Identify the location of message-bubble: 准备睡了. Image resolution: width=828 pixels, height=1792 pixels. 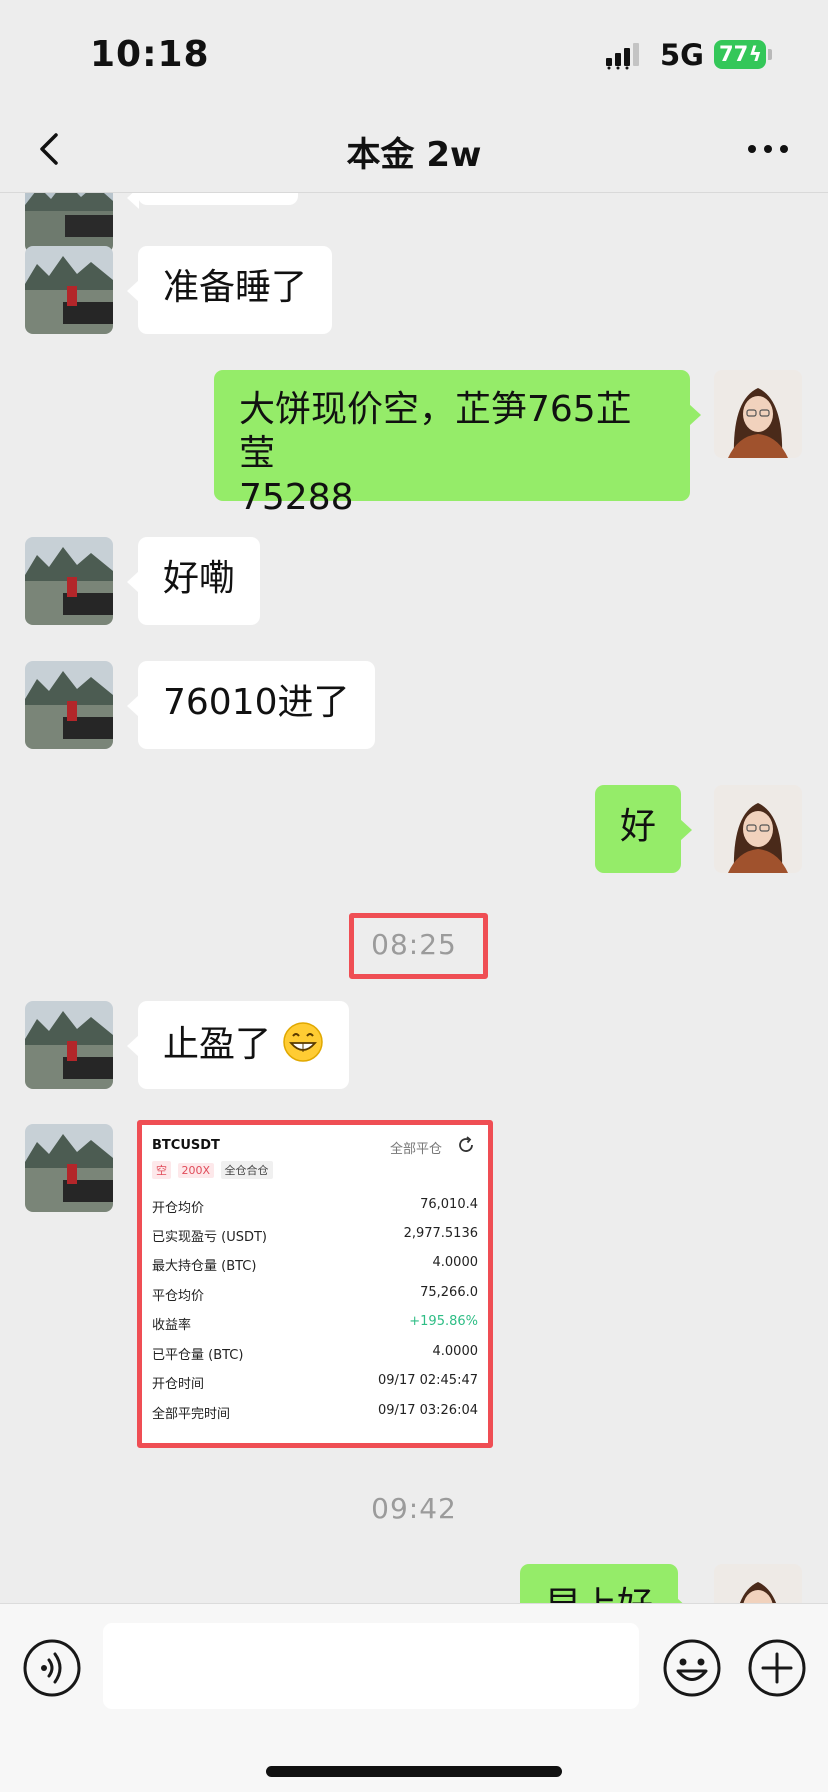
(229, 290).